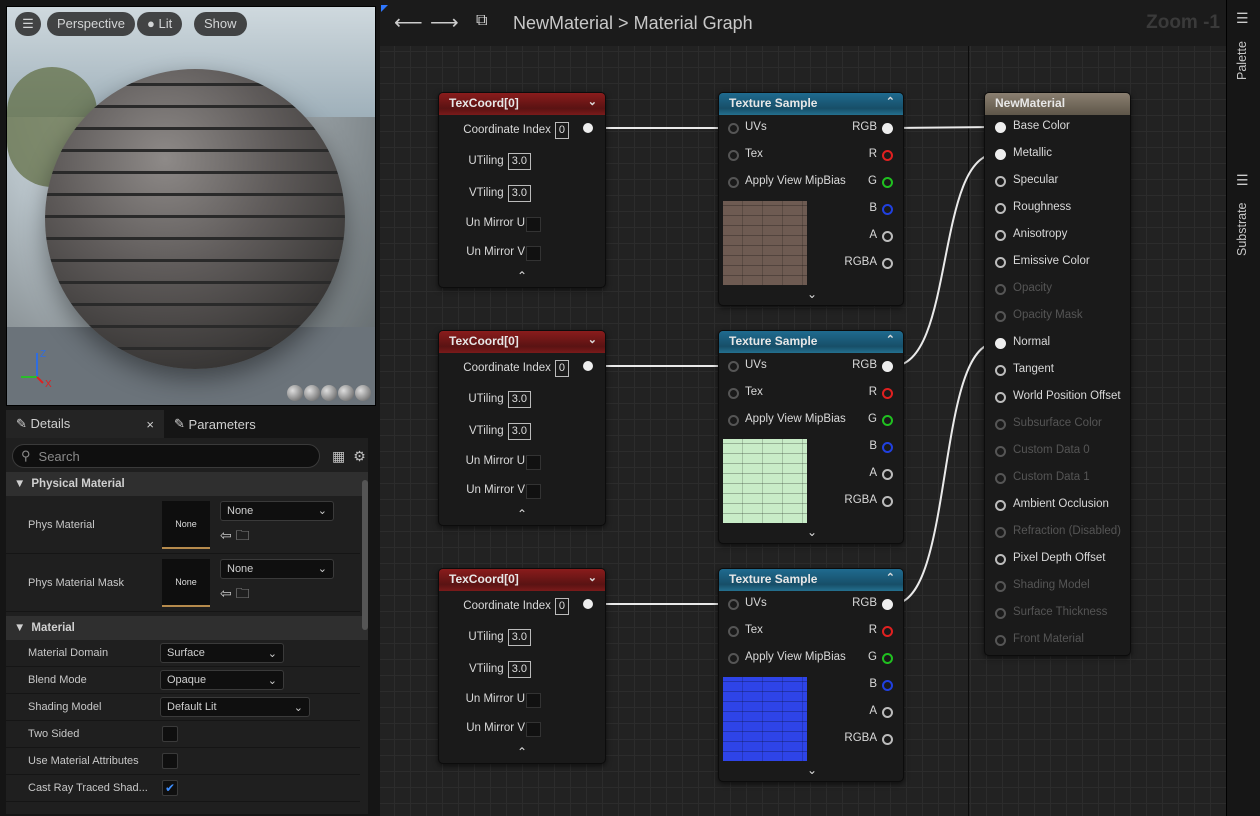  Describe the element at coordinates (1242, 60) in the screenshot. I see `palette-tab: Palette` at that location.